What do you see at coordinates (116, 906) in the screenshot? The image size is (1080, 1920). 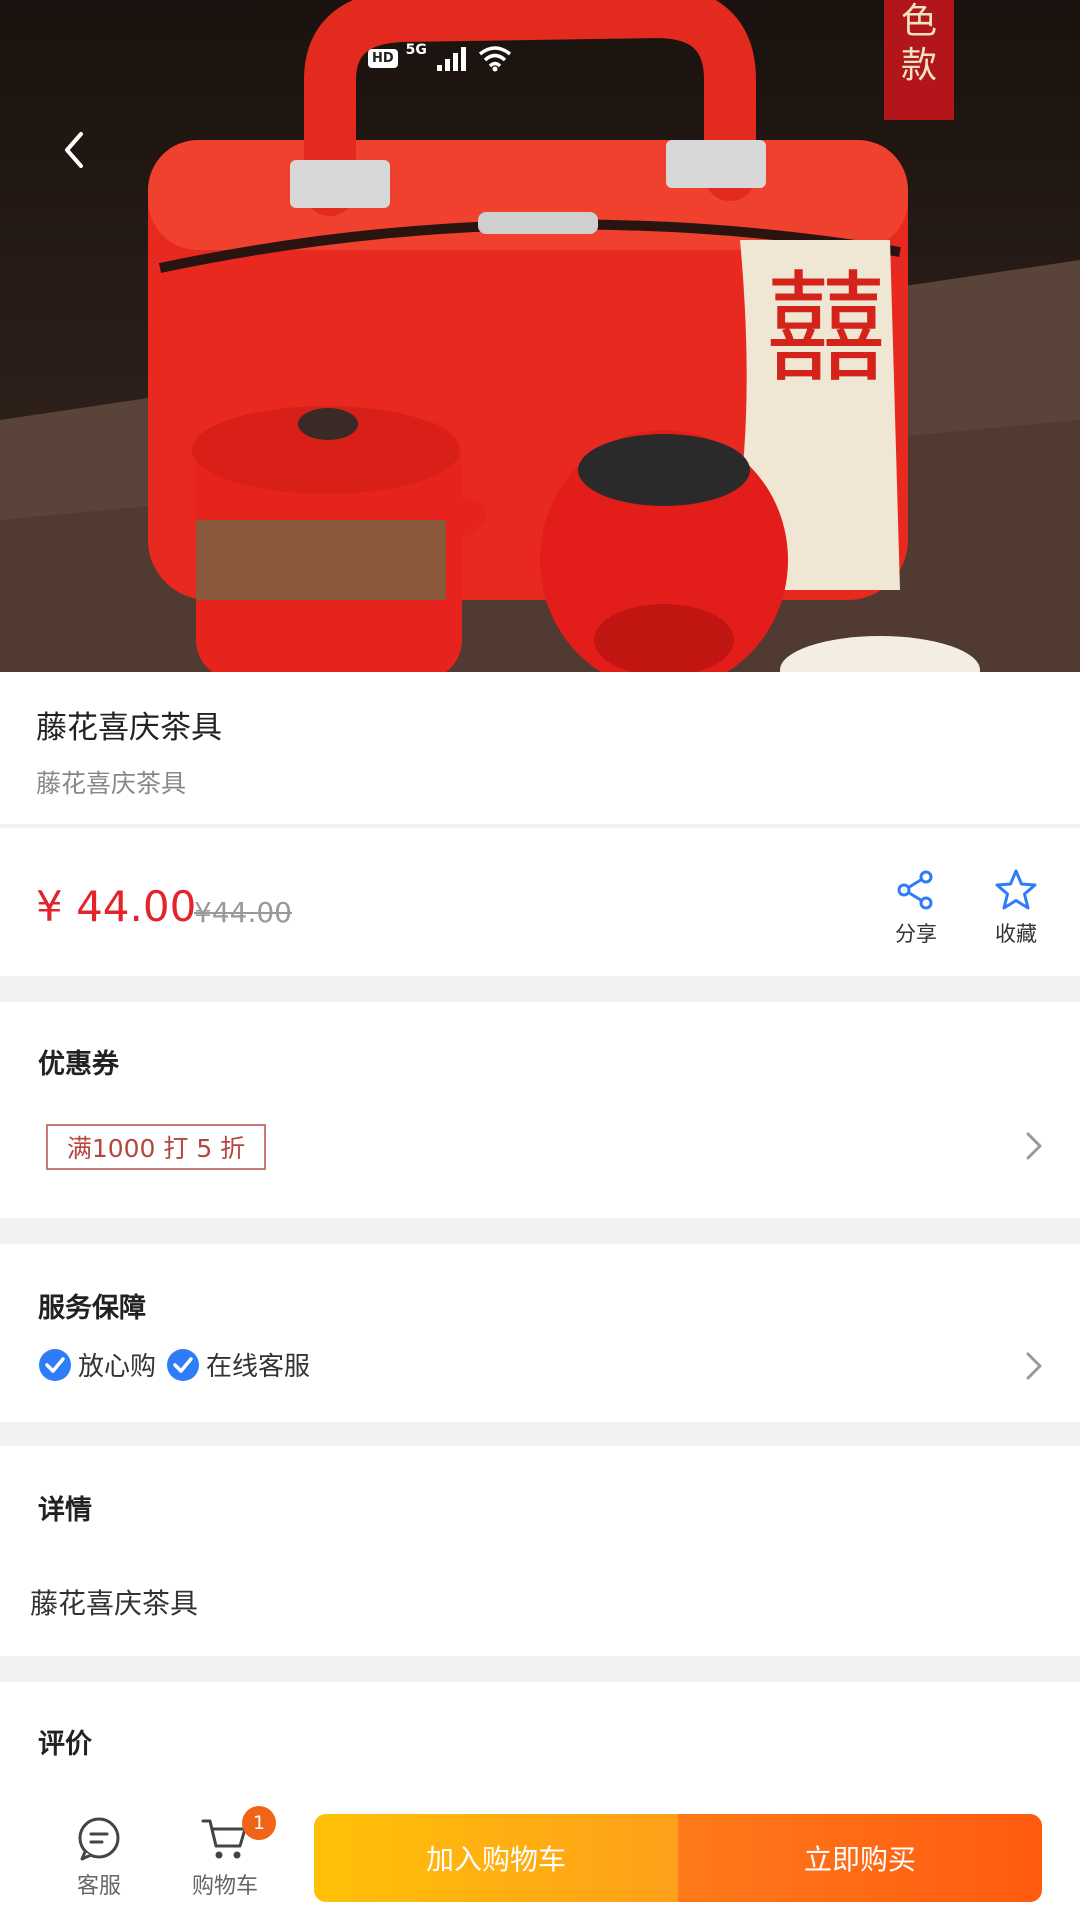 I see `current-price: ¥ 44.00` at bounding box center [116, 906].